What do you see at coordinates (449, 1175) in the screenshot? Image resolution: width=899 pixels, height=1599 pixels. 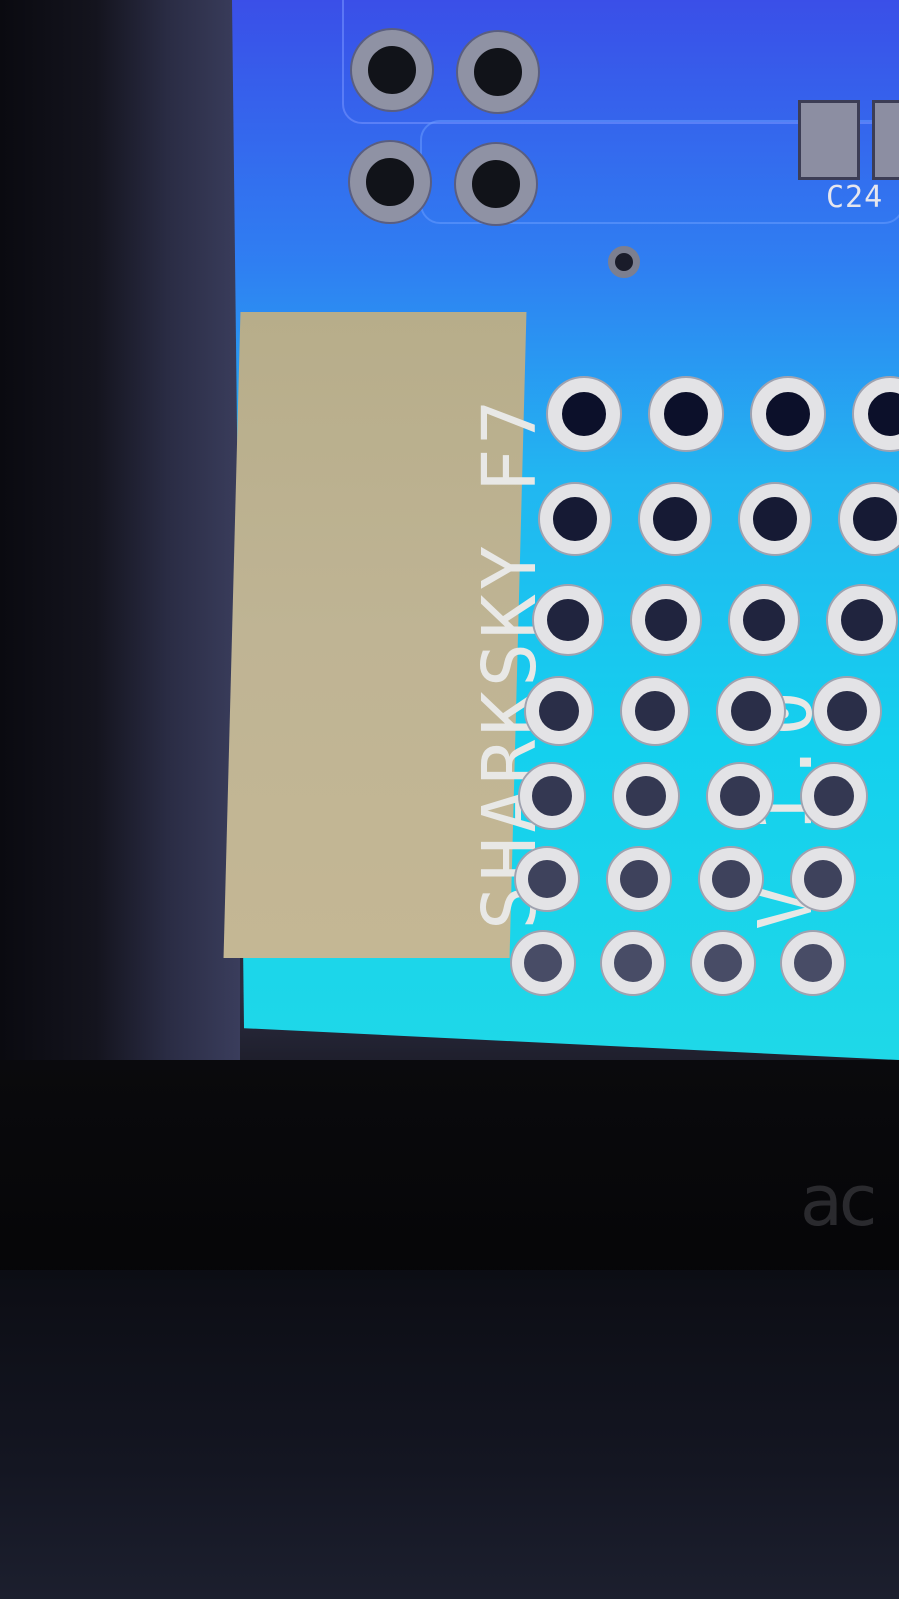 I see `monitor-bottom-bezel` at bounding box center [449, 1175].